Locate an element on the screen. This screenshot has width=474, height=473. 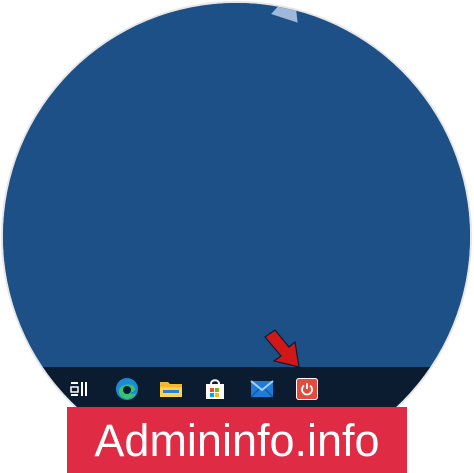
watermark-text: Admininfo.info is located at coordinates (237, 440).